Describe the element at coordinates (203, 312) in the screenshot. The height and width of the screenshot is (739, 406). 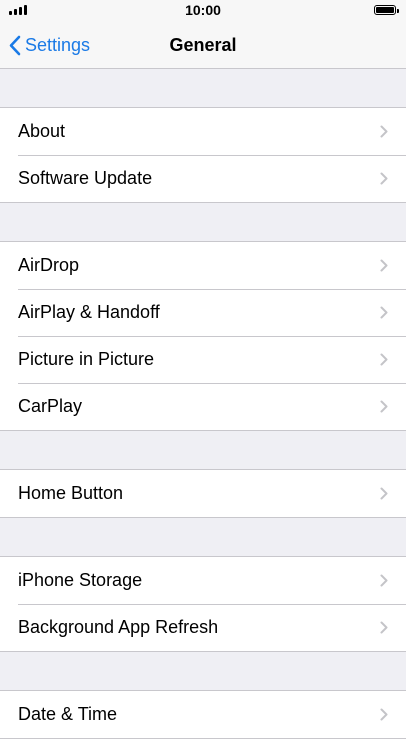
I see `row-airplay-handoff: AirPlay & Handoff` at that location.